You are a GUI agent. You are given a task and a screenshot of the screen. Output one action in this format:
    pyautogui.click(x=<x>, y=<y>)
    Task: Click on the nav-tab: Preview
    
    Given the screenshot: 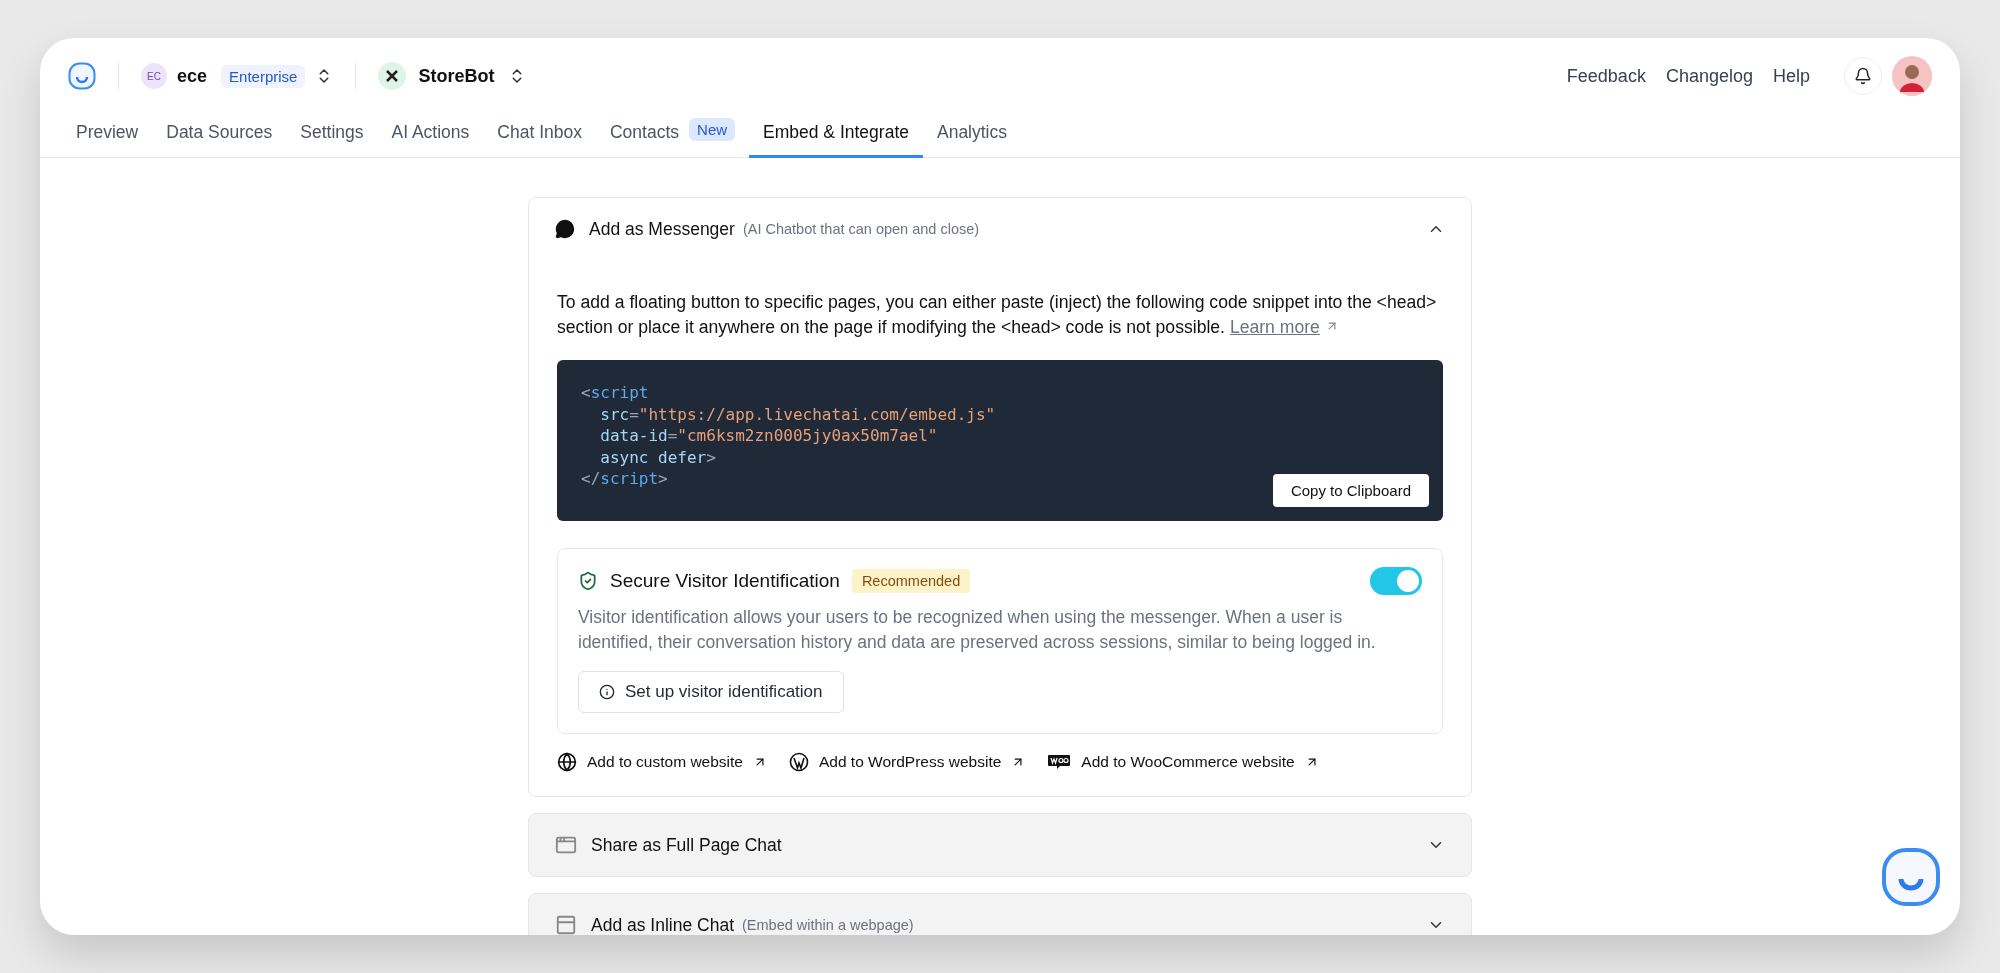 What is the action you would take?
    pyautogui.click(x=107, y=140)
    